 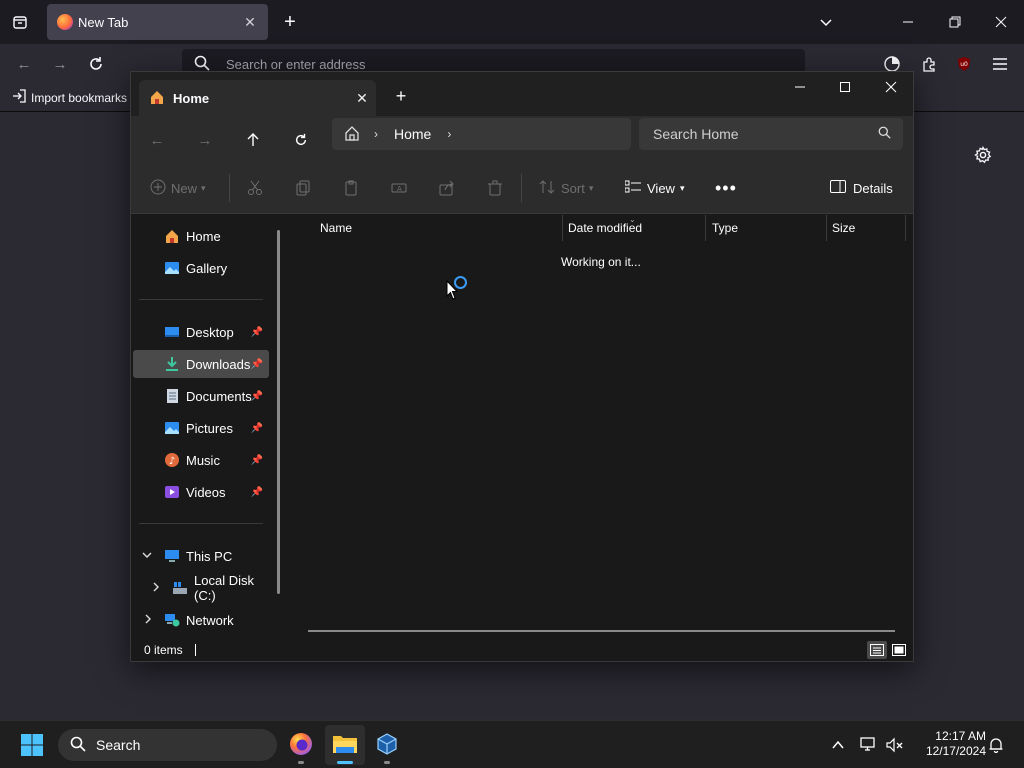 I want to click on ublock-origin-icon: u0, so click(x=964, y=64).